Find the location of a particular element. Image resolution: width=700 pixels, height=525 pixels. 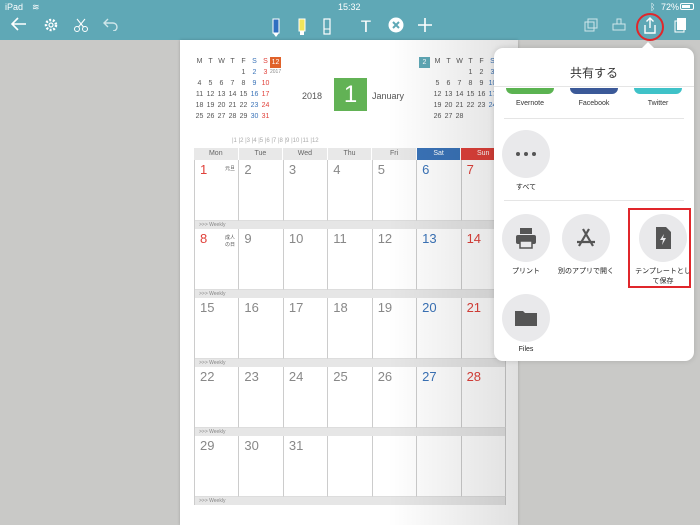

print-button: プリント is located at coordinates (526, 245).